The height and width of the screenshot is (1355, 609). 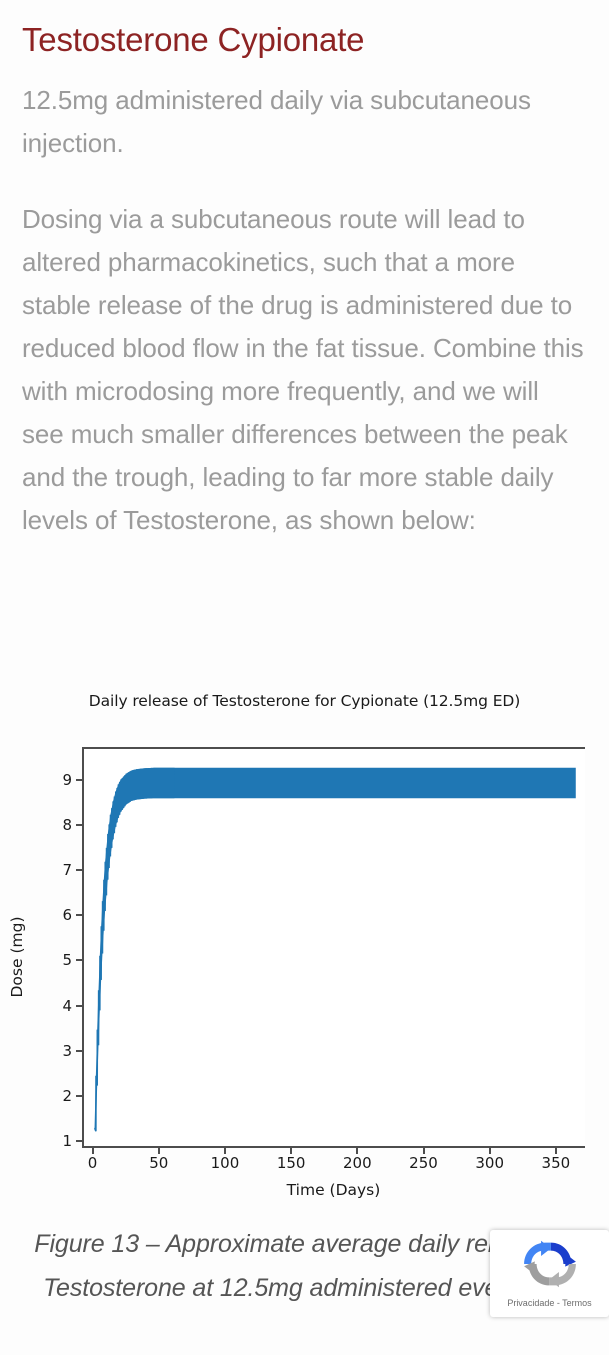 What do you see at coordinates (92, 1163) in the screenshot?
I see `x-tick-label: 0` at bounding box center [92, 1163].